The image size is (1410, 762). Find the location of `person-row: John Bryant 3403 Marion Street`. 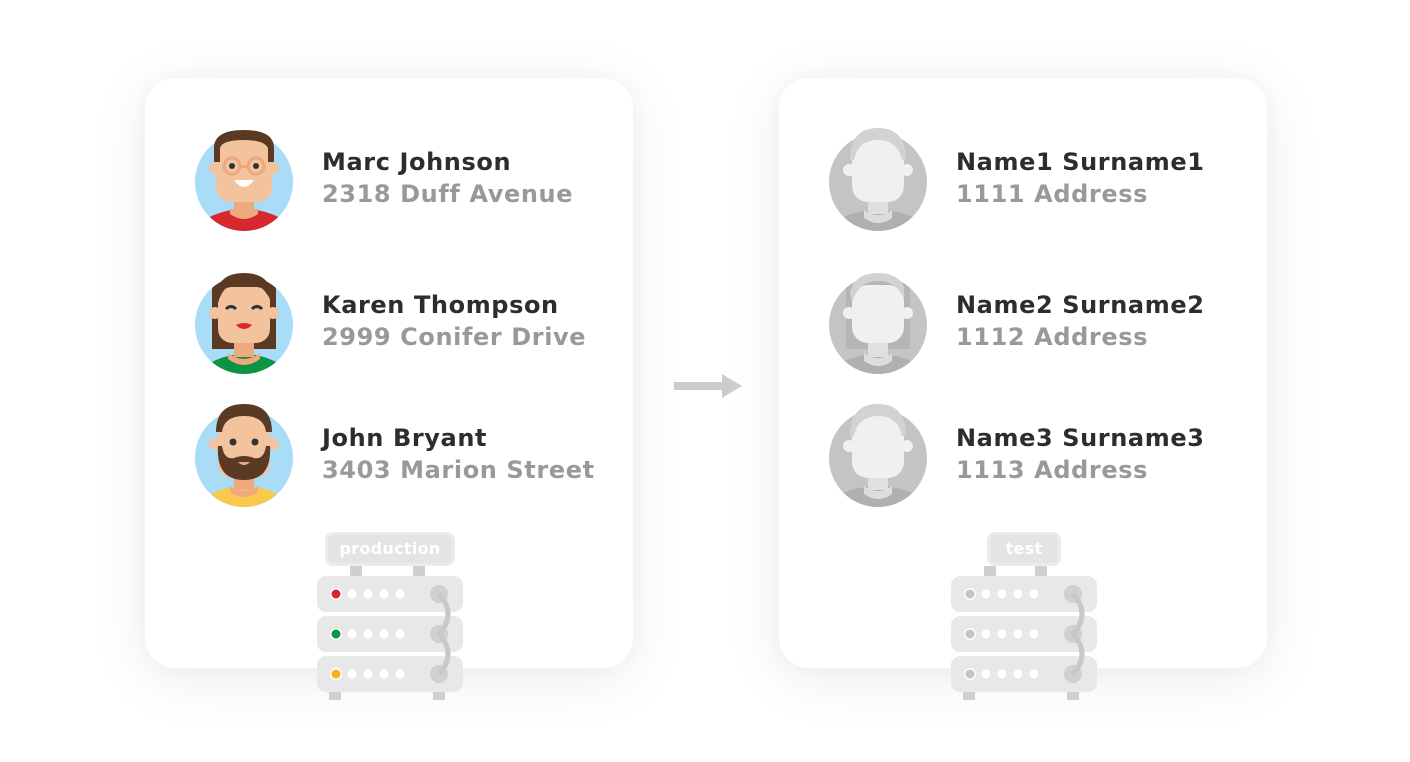

person-row: John Bryant 3403 Marion Street is located at coordinates (409, 456).